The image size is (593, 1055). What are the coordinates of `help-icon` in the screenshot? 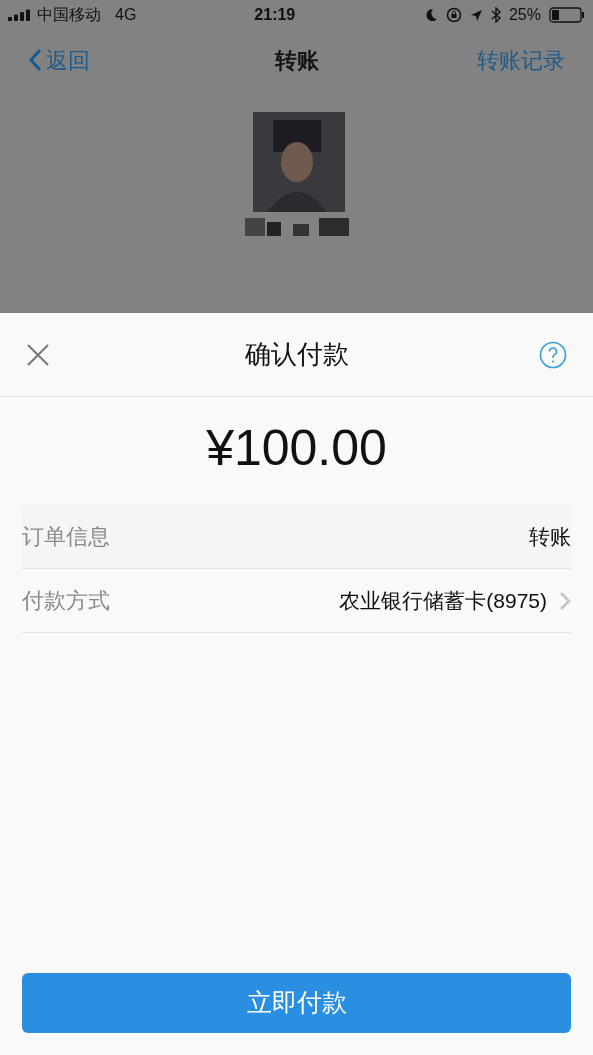 It's located at (553, 354).